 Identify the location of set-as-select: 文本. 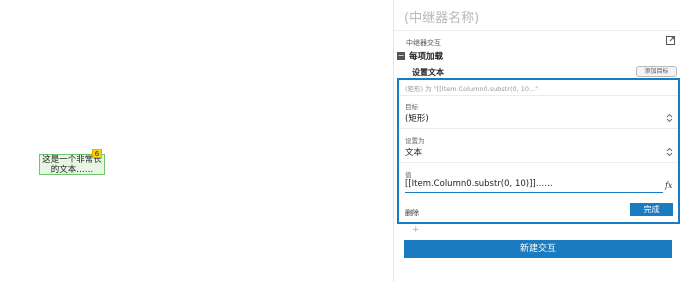
(413, 152).